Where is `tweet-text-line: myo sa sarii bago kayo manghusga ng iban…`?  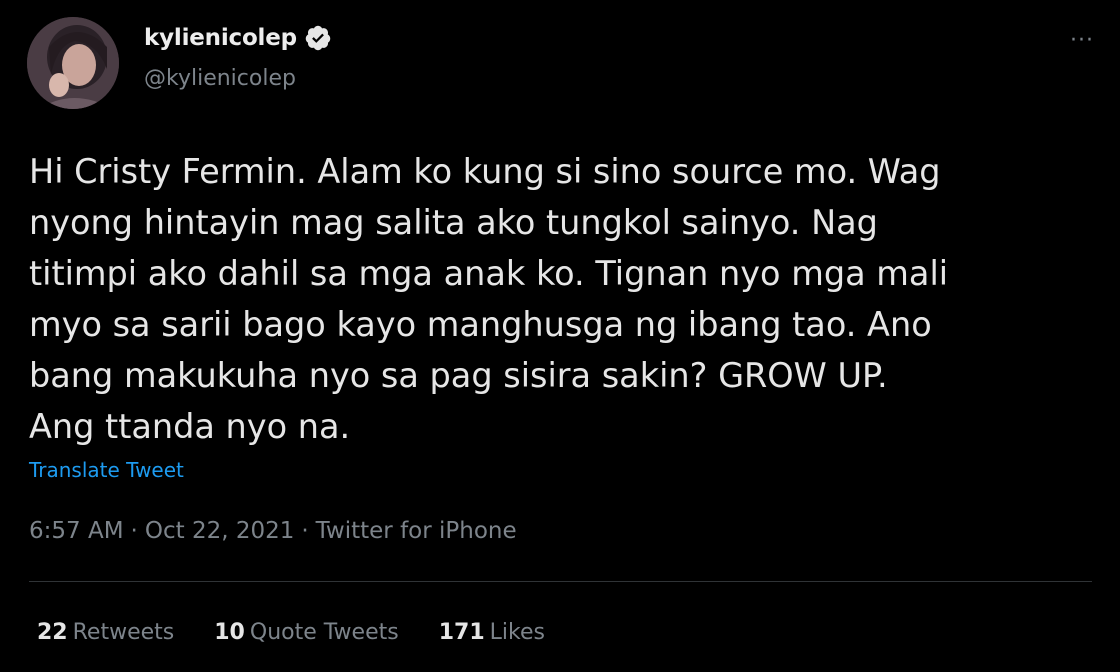
tweet-text-line: myo sa sarii bago kayo manghusga ng iban… is located at coordinates (480, 324).